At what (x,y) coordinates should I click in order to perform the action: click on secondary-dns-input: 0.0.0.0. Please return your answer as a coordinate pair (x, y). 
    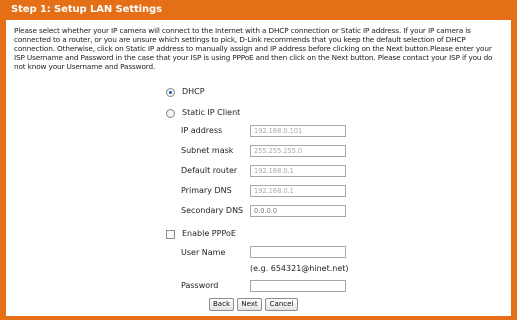
    Looking at the image, I should click on (298, 211).